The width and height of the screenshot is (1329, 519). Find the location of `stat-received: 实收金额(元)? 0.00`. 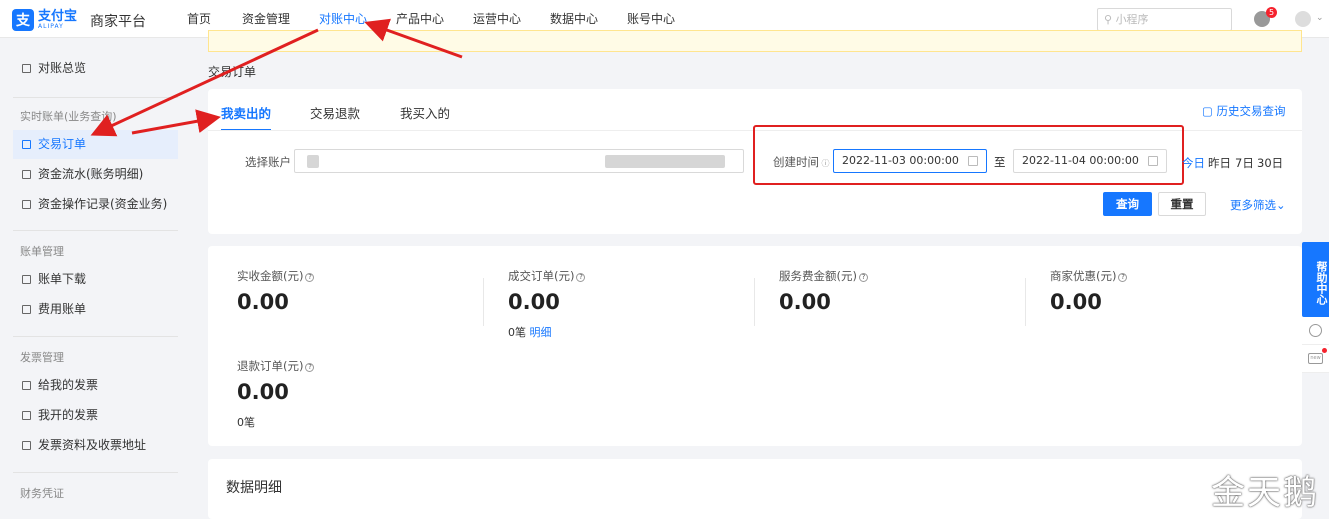

stat-received: 实收金额(元)? 0.00 is located at coordinates (276, 291).